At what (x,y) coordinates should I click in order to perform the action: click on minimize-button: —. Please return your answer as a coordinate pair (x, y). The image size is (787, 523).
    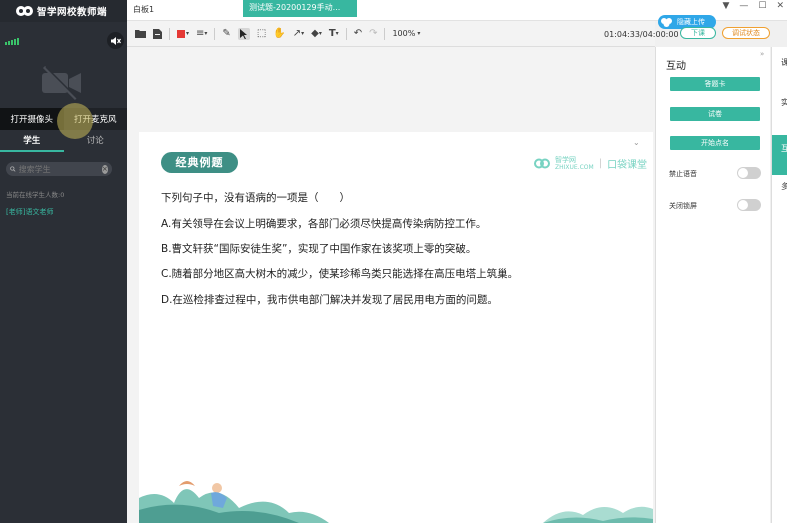
    Looking at the image, I should click on (743, 6).